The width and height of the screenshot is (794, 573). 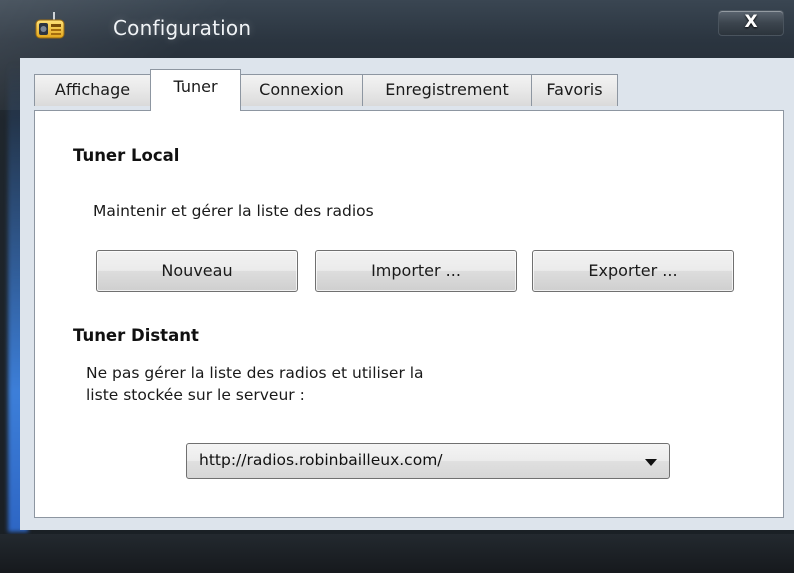 What do you see at coordinates (50, 25) in the screenshot?
I see `radio-app-icon` at bounding box center [50, 25].